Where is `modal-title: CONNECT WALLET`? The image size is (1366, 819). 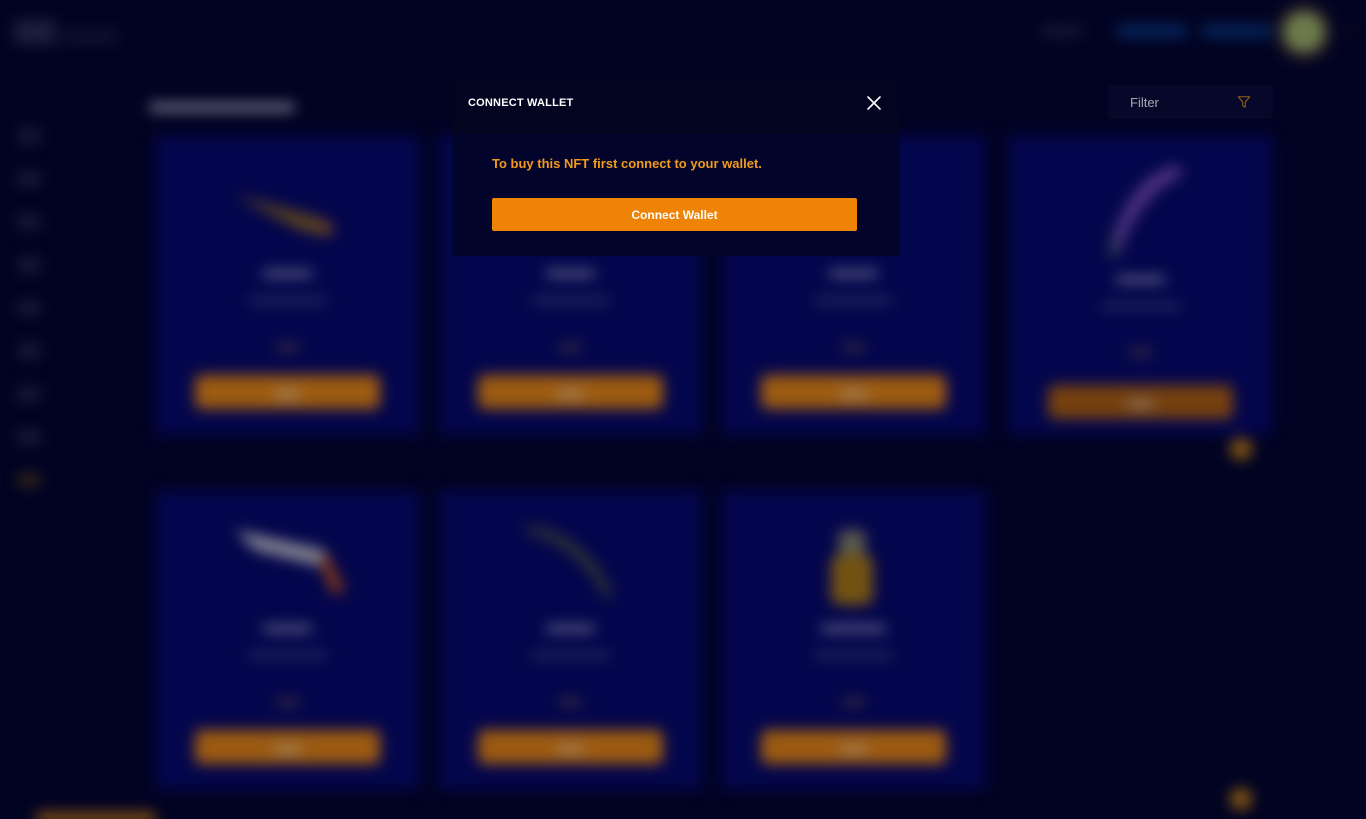 modal-title: CONNECT WALLET is located at coordinates (521, 103).